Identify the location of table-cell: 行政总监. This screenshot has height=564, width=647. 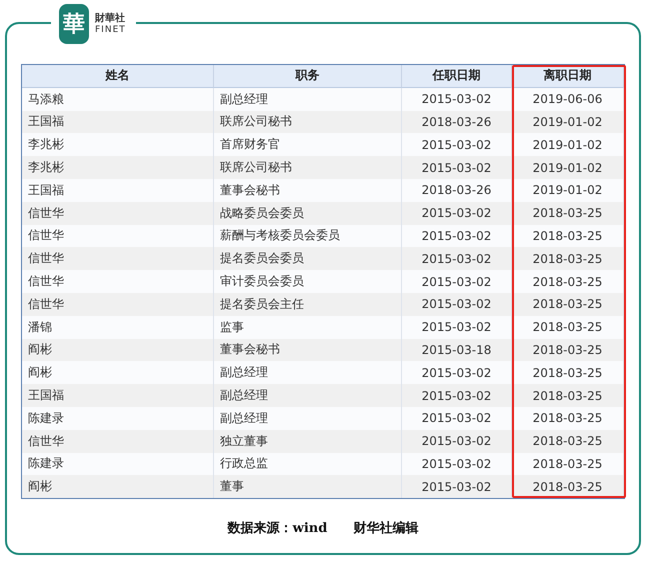
(308, 464).